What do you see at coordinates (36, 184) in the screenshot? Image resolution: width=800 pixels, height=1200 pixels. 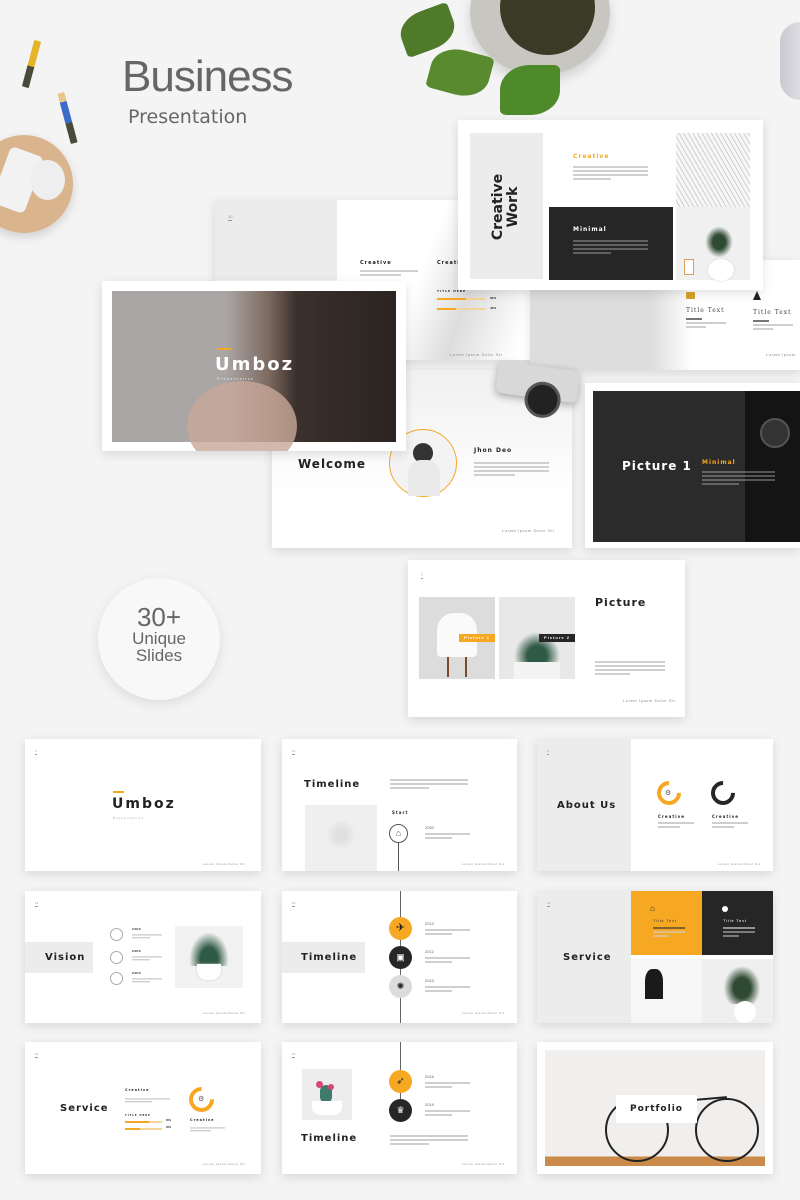 I see `eraser-bowl-decoration` at bounding box center [36, 184].